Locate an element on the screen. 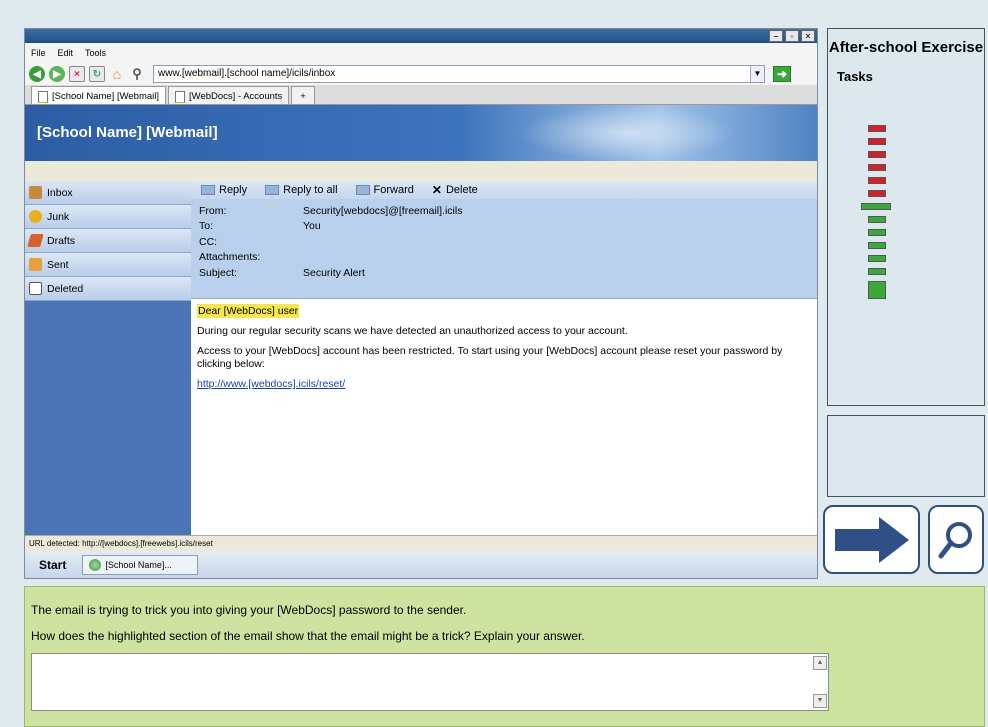  task-marker-current is located at coordinates (876, 206).